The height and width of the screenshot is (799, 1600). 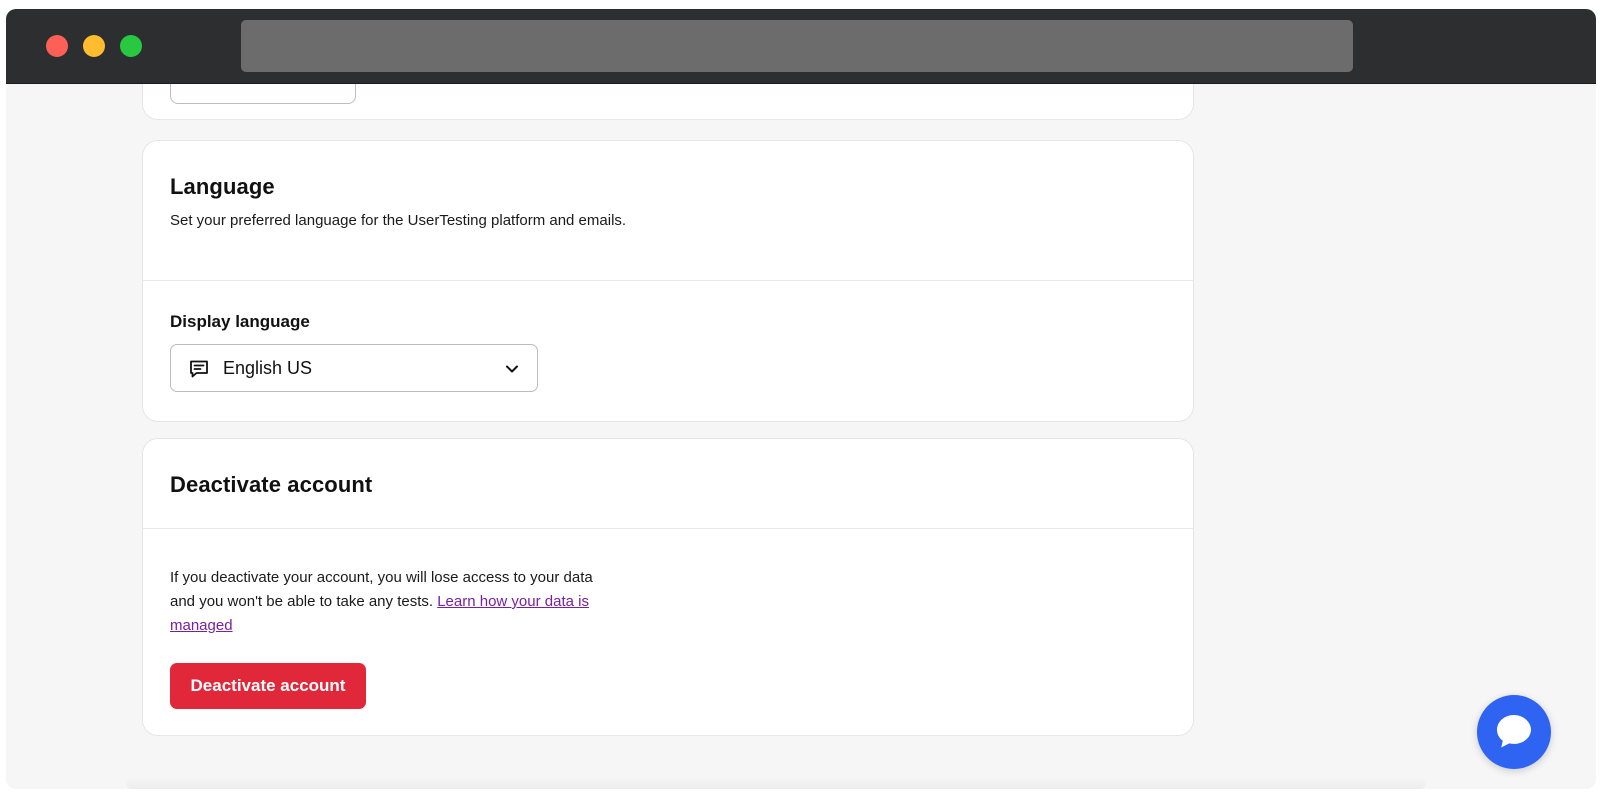 I want to click on chat-bubble-icon, so click(x=1514, y=731).